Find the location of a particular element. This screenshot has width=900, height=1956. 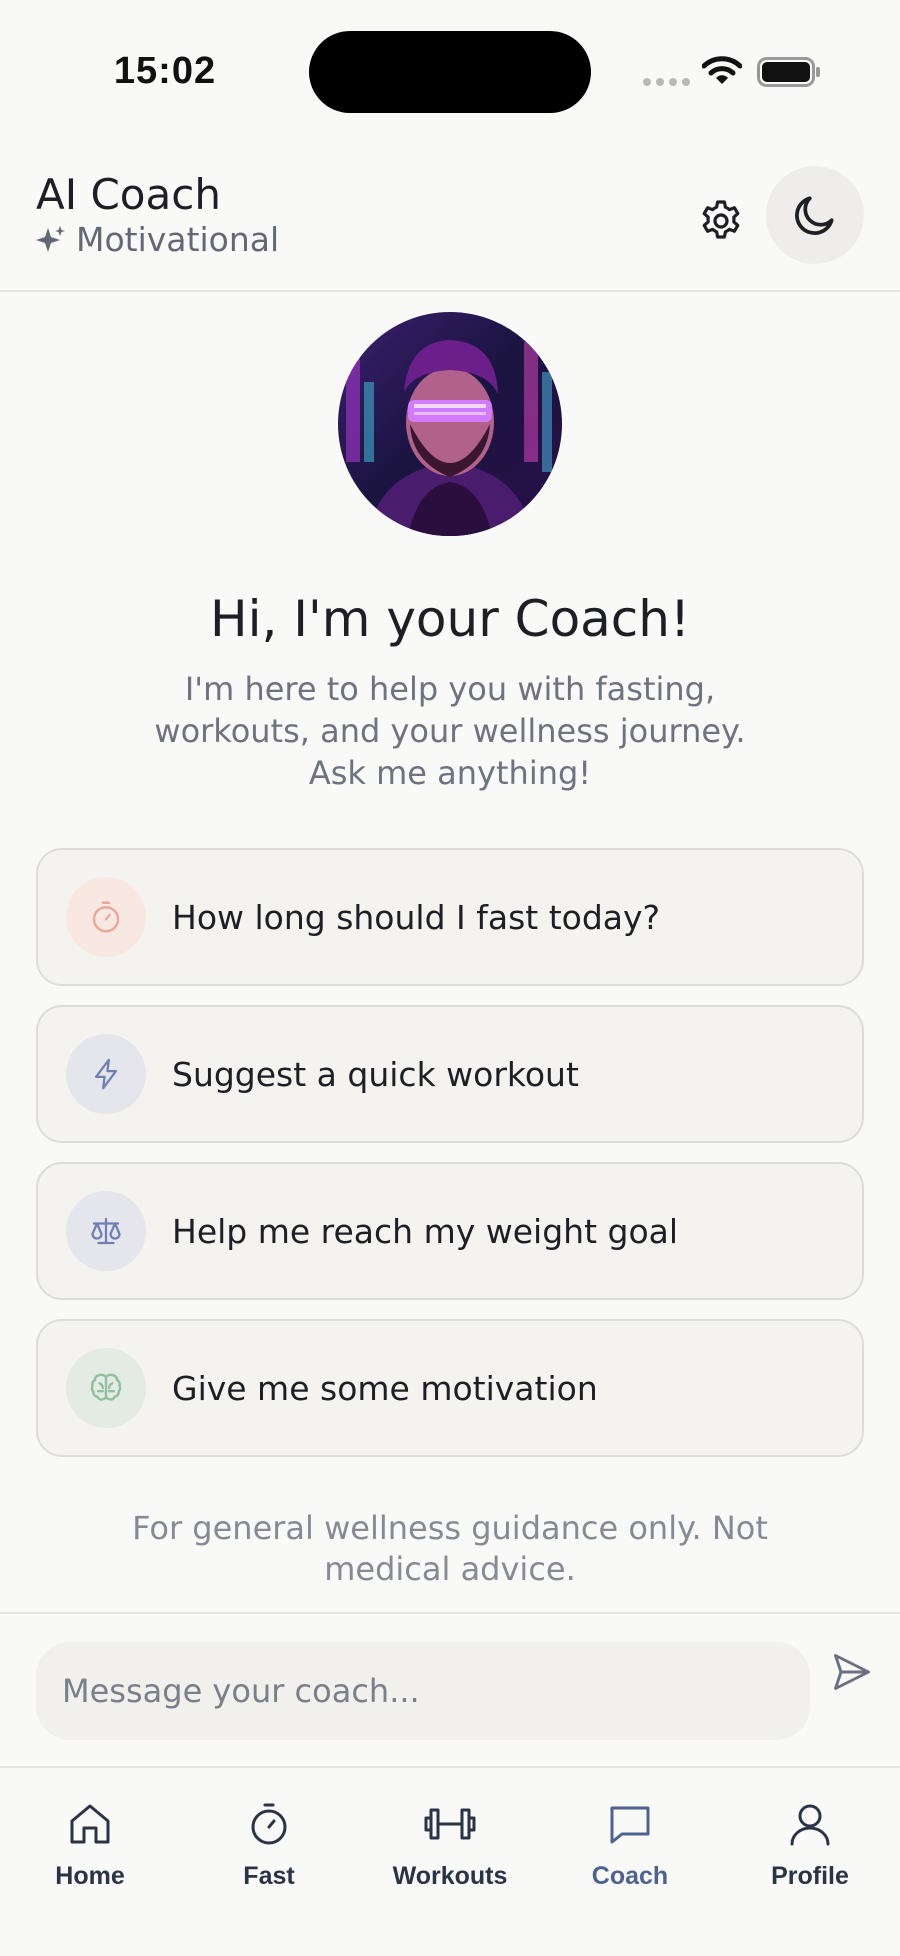

coach-personality-label: Motivational is located at coordinates (178, 239).